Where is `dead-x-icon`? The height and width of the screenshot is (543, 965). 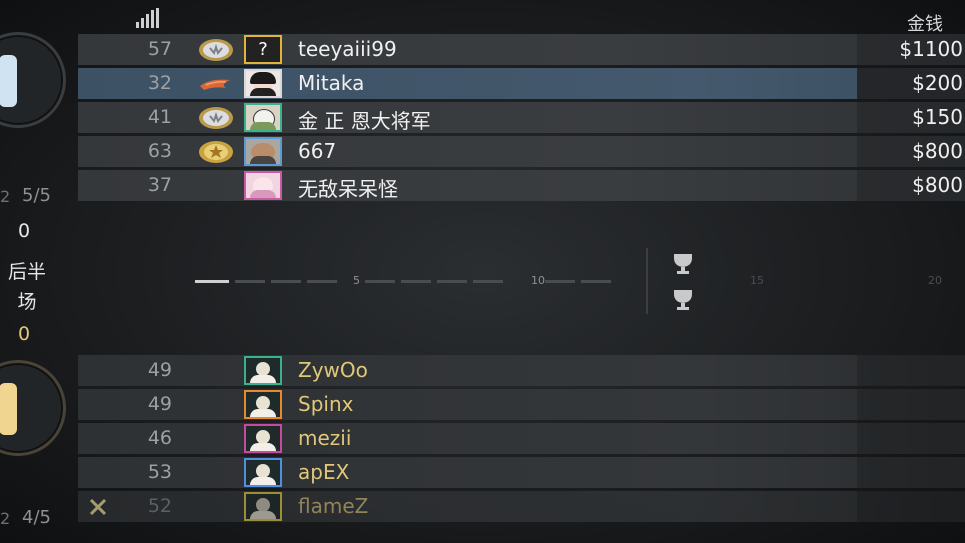
dead-x-icon is located at coordinates (98, 507).